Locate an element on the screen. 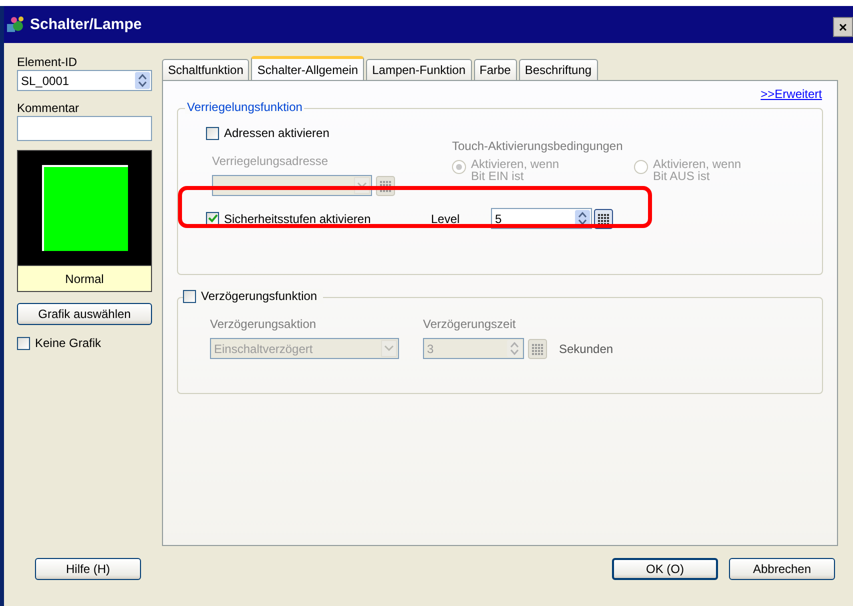  unit-label: Sekunden is located at coordinates (586, 349).